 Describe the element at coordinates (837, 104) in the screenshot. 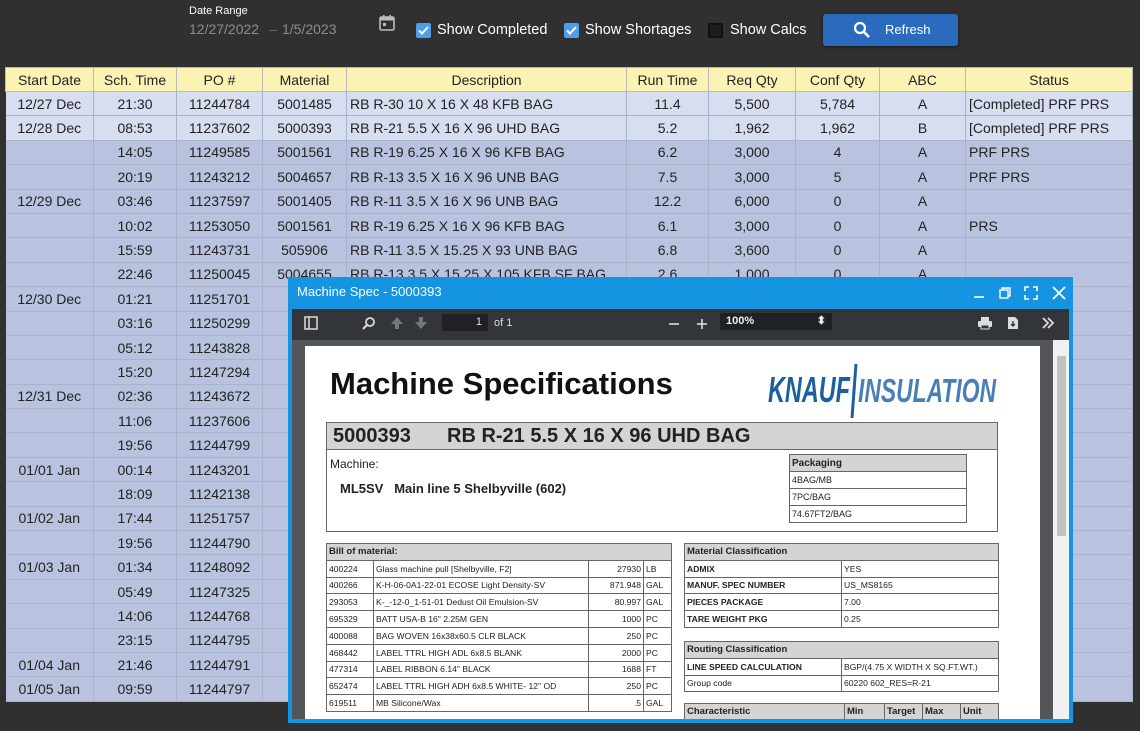

I see `cell-conf-qty: 5,784` at that location.